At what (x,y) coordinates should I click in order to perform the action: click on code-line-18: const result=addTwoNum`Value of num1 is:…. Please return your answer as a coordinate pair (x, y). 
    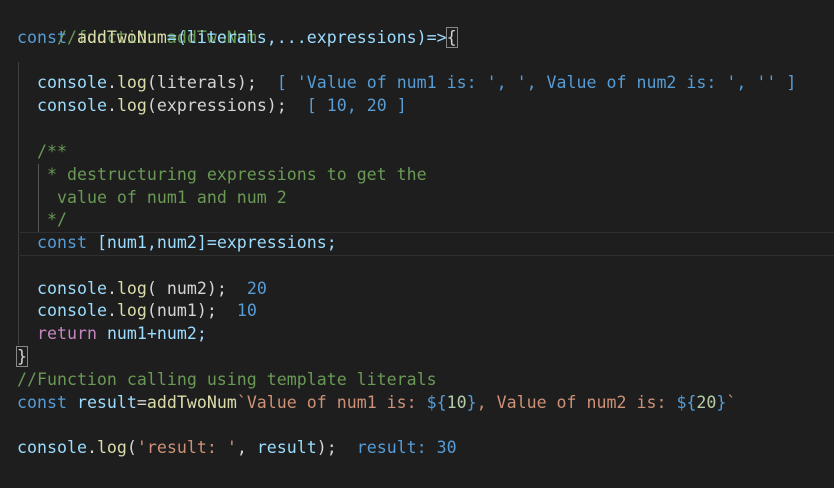
    Looking at the image, I should click on (425, 403).